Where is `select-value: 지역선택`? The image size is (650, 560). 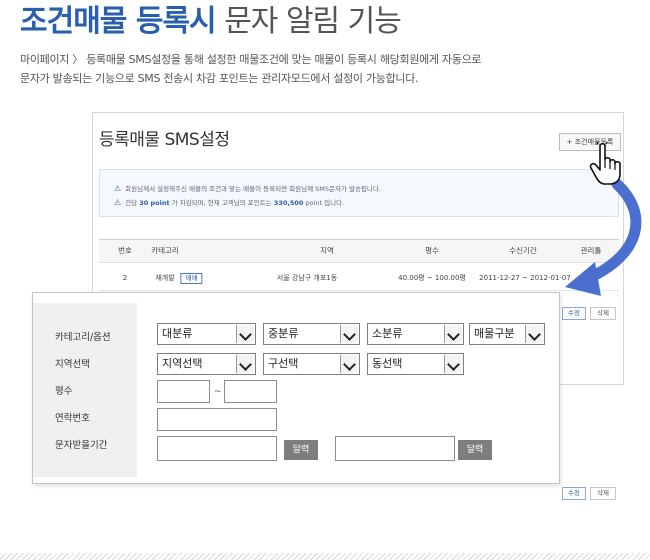
select-value: 지역선택 is located at coordinates (182, 363).